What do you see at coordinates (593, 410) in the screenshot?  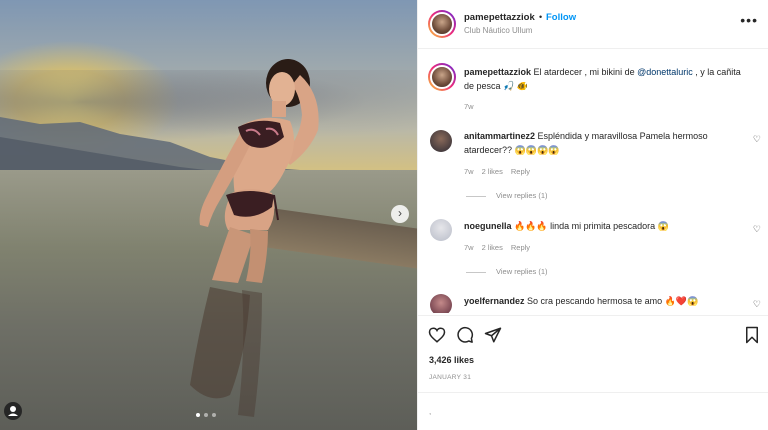 I see `add-comment-bar: ,` at bounding box center [593, 410].